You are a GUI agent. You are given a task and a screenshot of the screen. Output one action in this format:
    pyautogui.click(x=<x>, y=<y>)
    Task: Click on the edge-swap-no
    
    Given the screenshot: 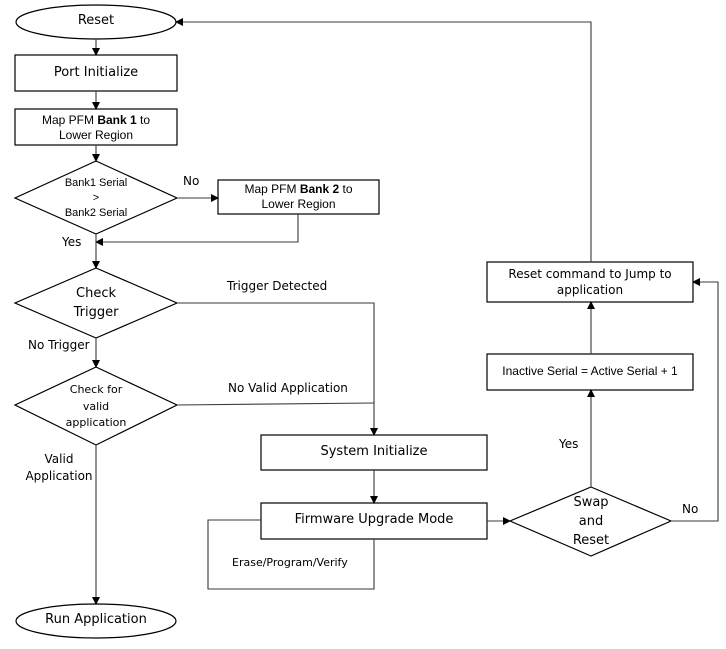 What is the action you would take?
    pyautogui.click(x=695, y=400)
    